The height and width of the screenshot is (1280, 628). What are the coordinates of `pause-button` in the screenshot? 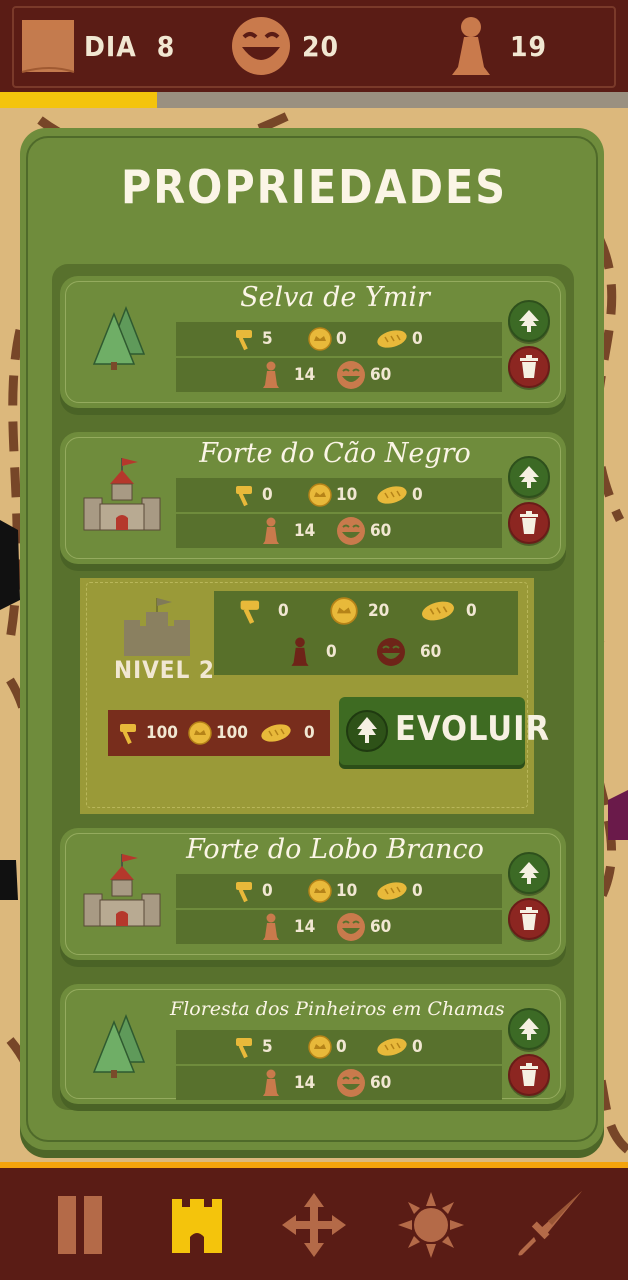 It's located at (80, 1225).